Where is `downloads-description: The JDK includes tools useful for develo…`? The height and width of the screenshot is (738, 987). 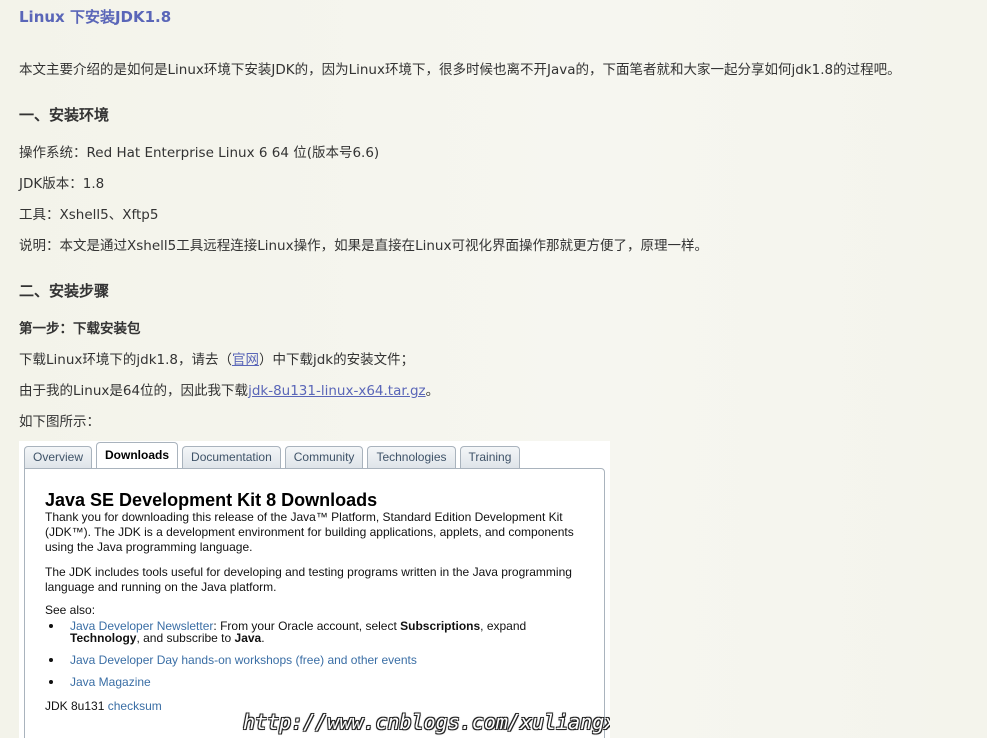 downloads-description: The JDK includes tools useful for develo… is located at coordinates (308, 579).